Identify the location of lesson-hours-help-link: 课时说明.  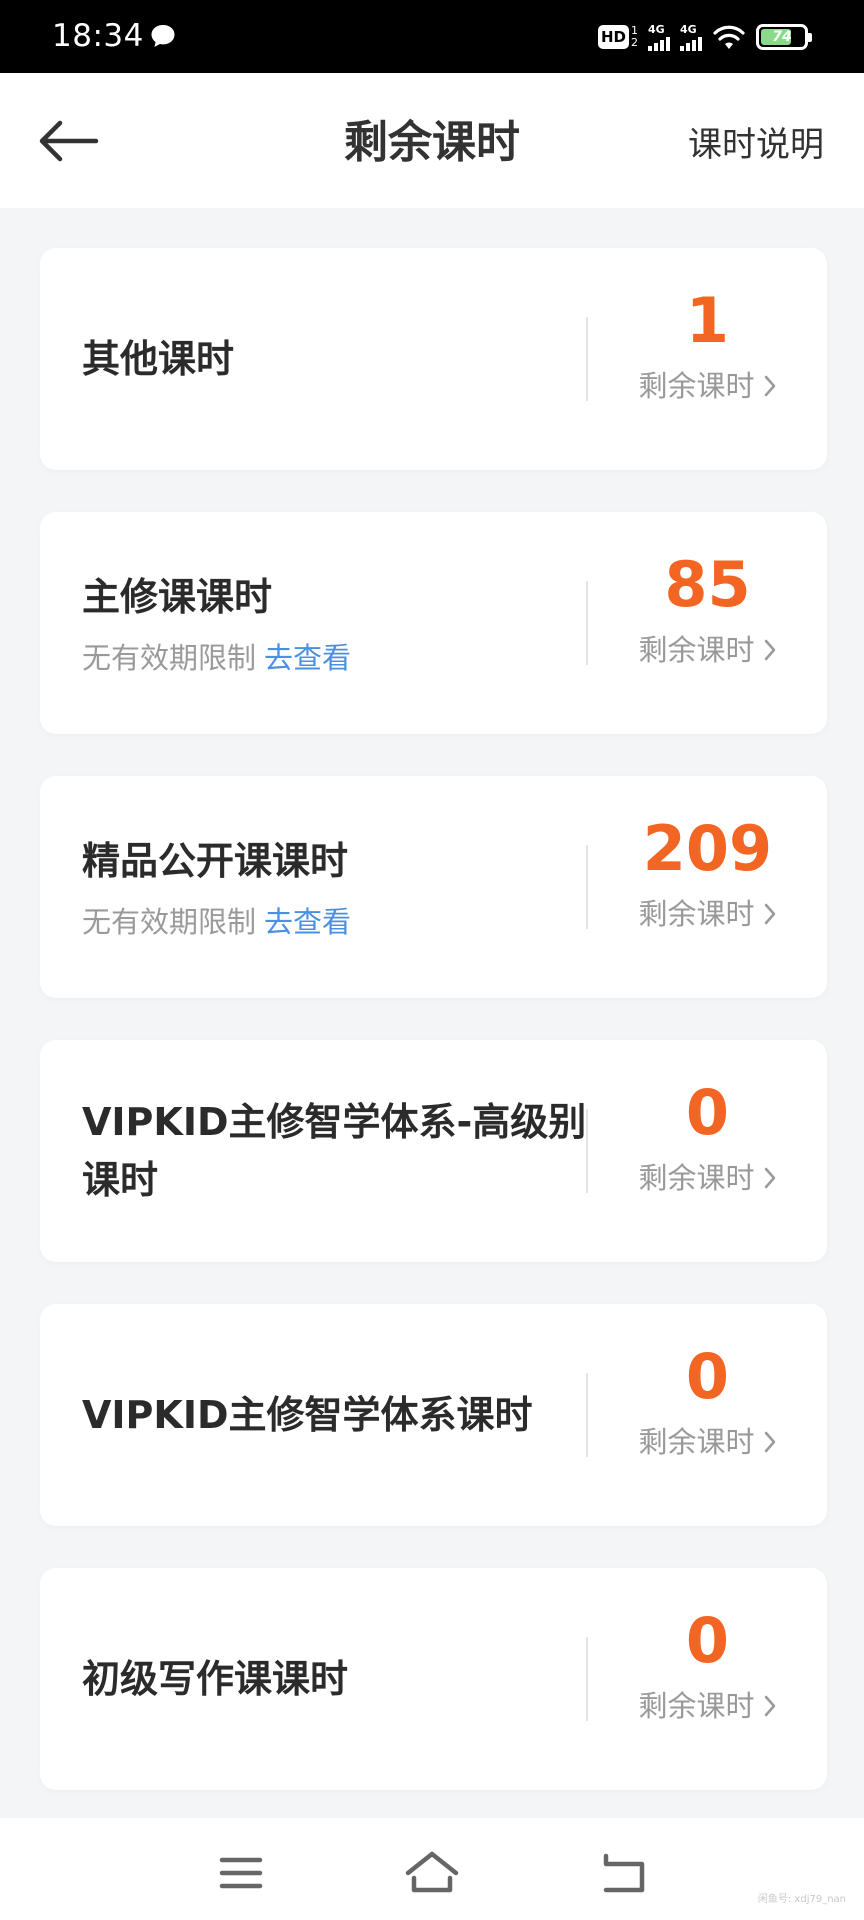
(756, 145).